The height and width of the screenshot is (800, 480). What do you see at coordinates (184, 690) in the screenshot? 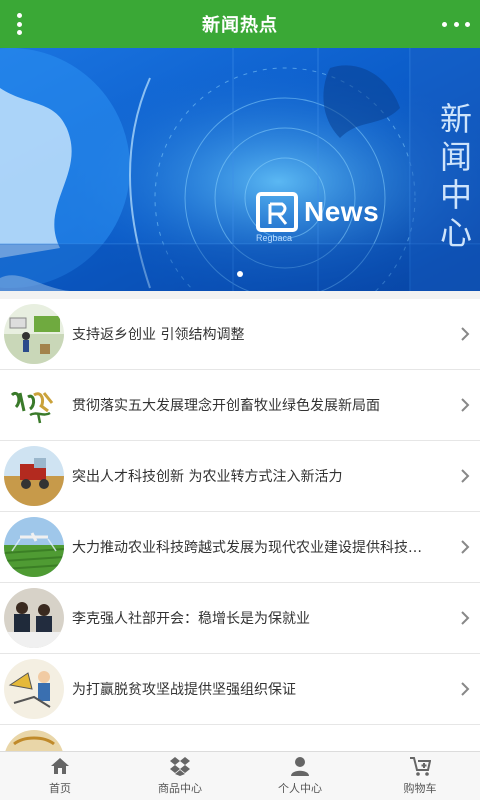
I see `news-title: 为打赢脱贫攻坚战提供坚强组织保证` at bounding box center [184, 690].